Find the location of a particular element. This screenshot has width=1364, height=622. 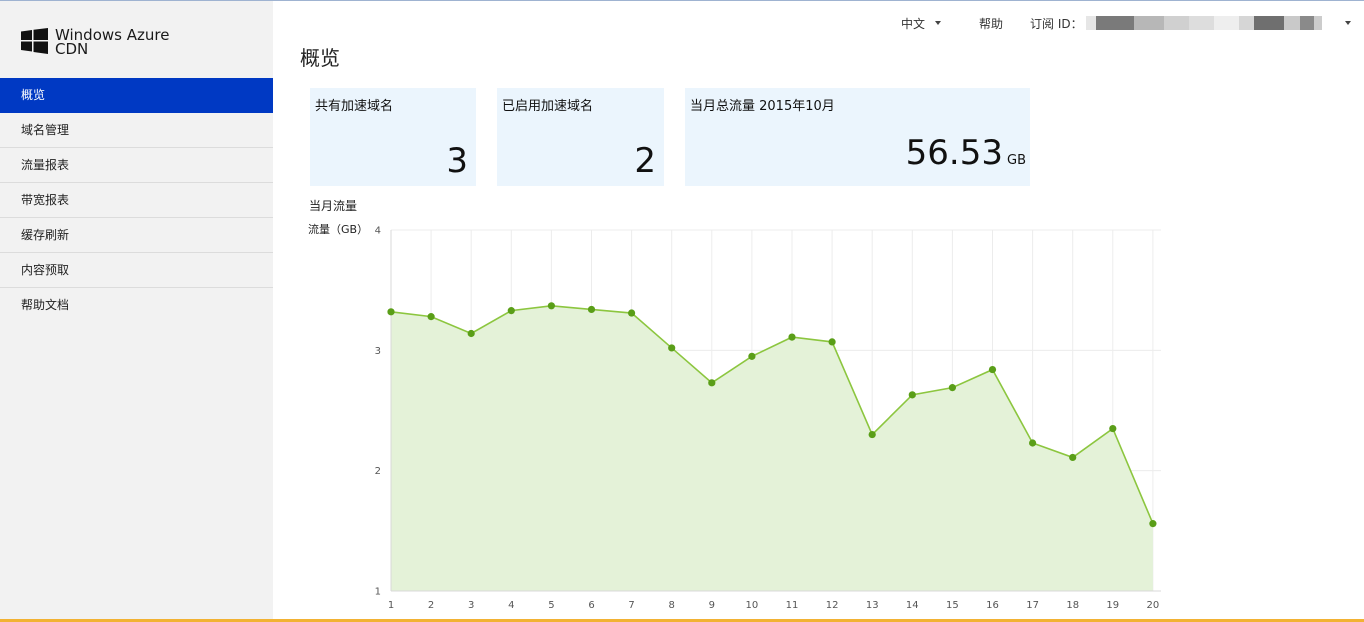

sidebar-item-content-prefetch: 内容预取 is located at coordinates (136, 270).